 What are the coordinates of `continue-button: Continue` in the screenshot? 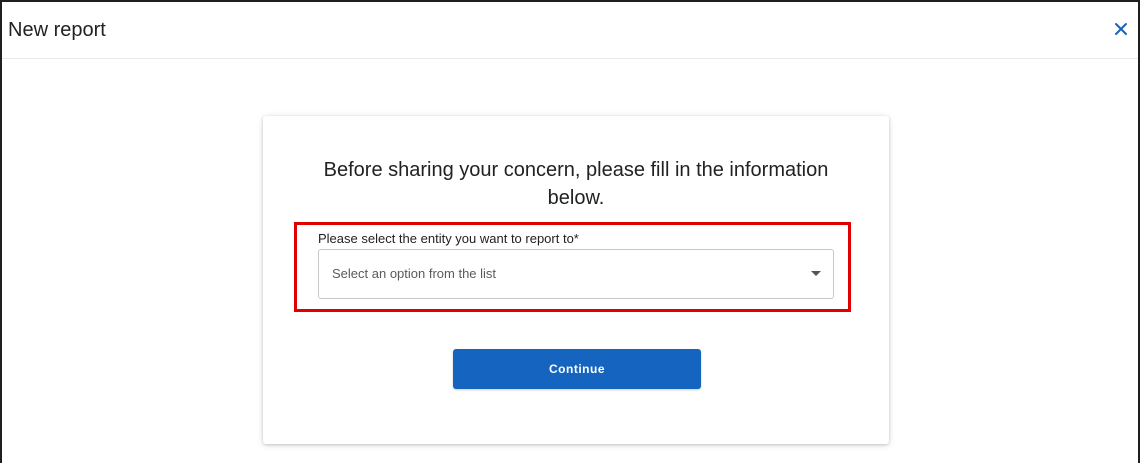 It's located at (577, 369).